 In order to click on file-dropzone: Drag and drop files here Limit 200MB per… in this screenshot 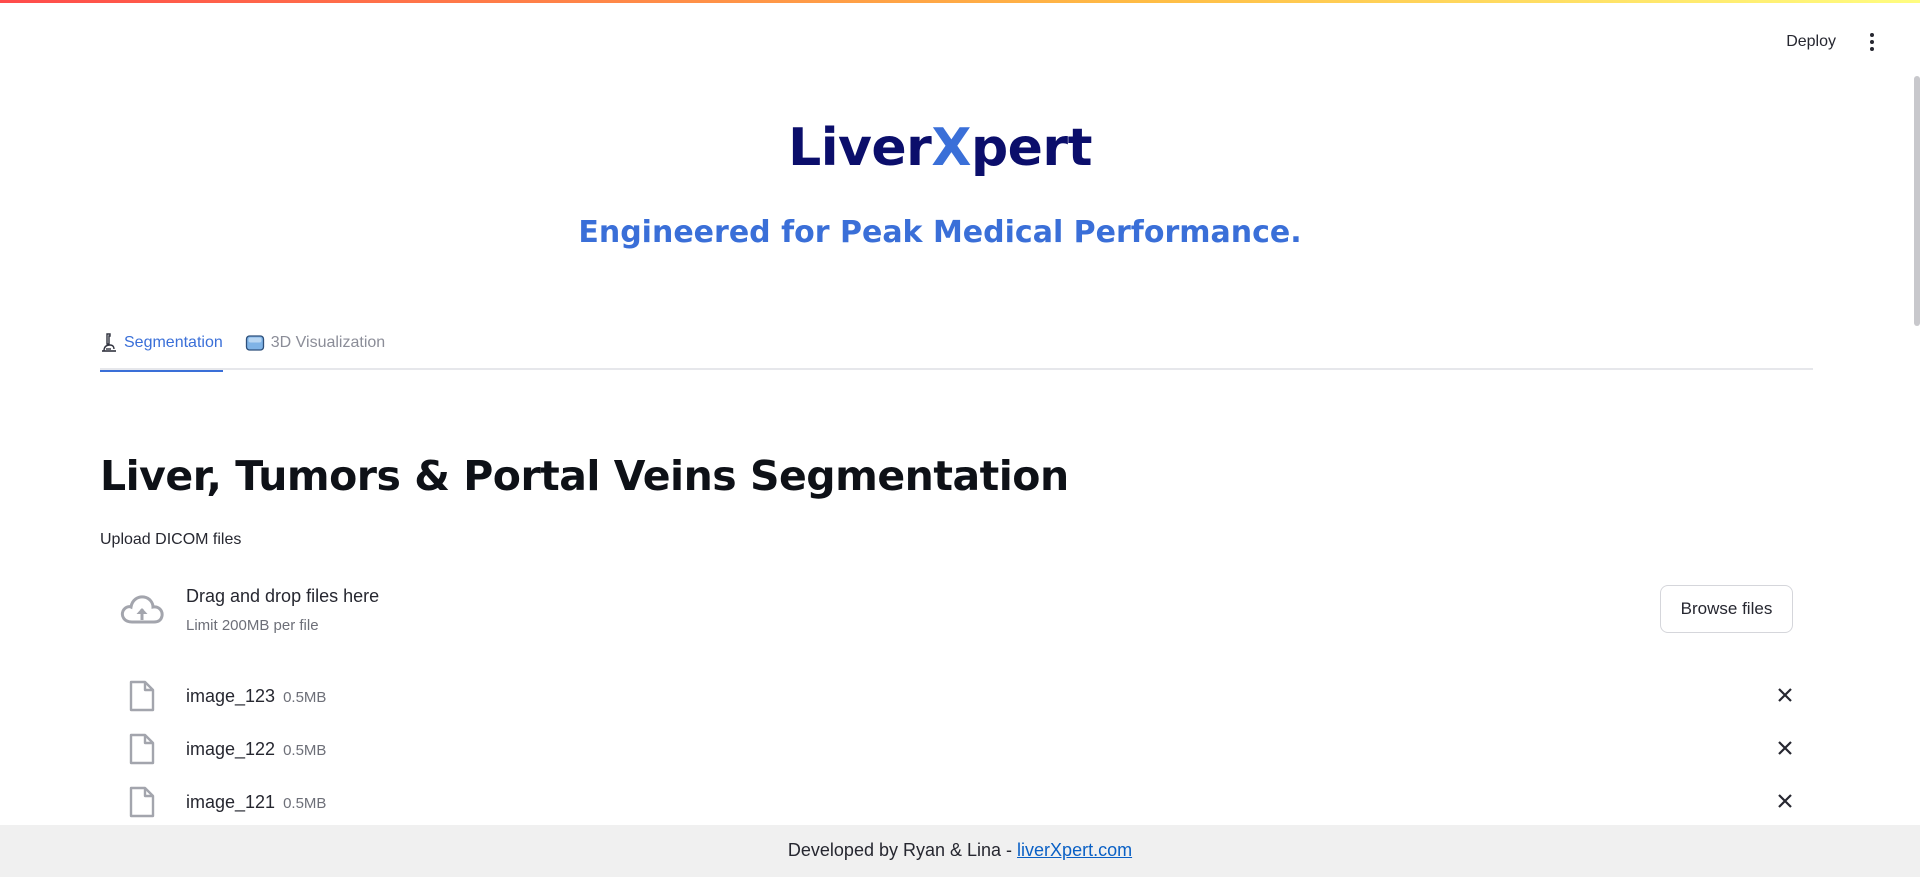, I will do `click(956, 610)`.